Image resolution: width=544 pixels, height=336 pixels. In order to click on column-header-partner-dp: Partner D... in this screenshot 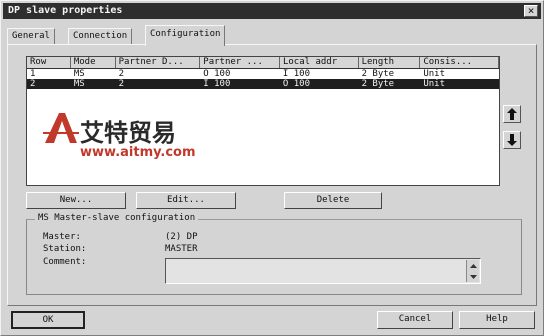, I will do `click(158, 62)`.